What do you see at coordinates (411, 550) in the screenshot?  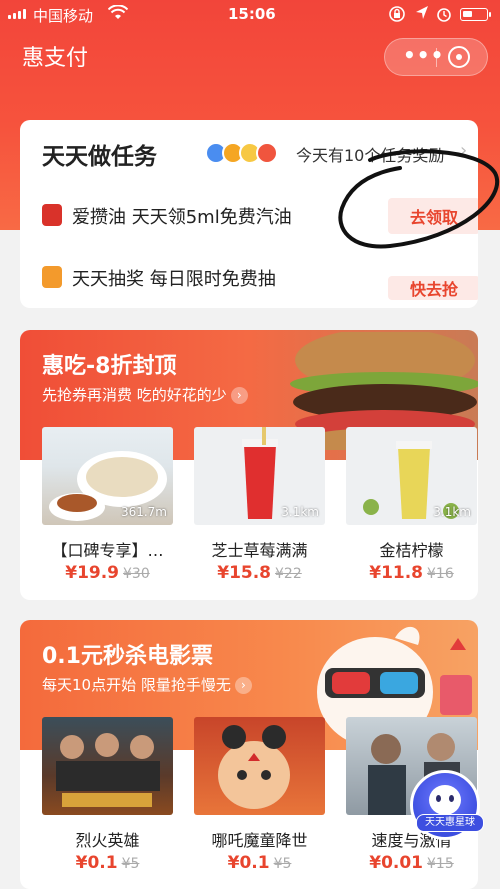 I see `item-name: 金桔柠檬` at bounding box center [411, 550].